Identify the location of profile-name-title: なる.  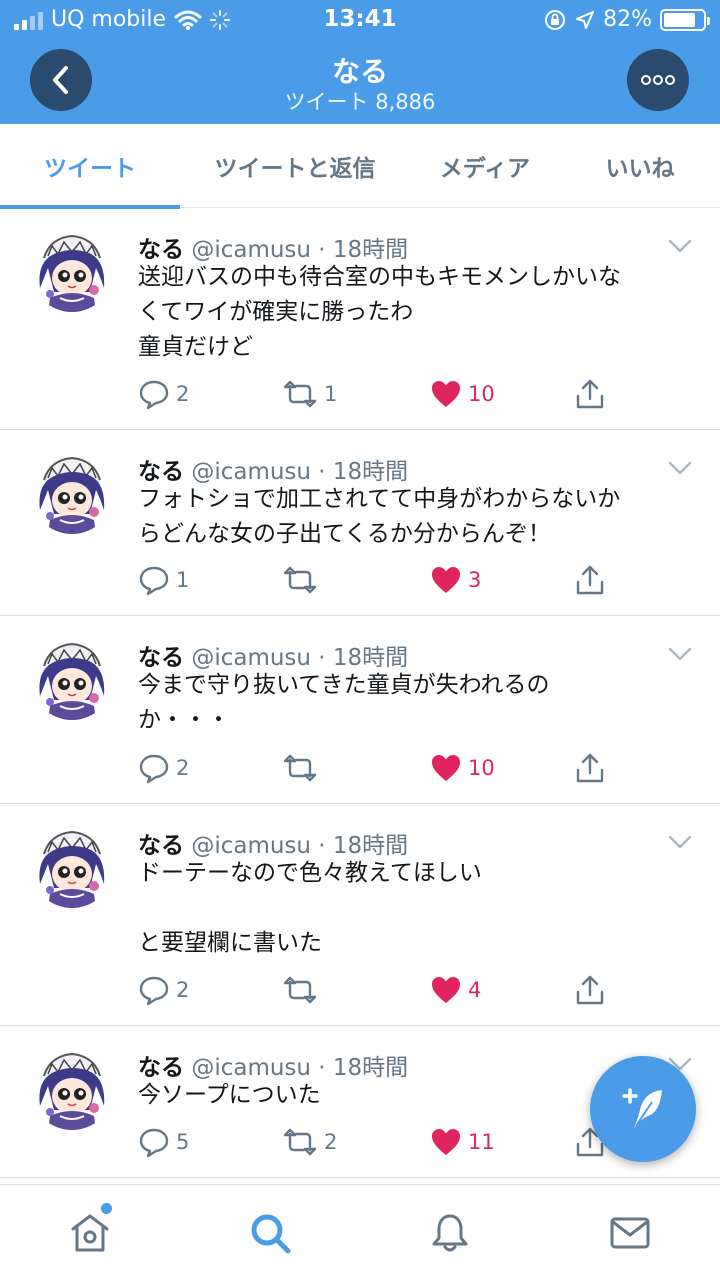
(359, 71).